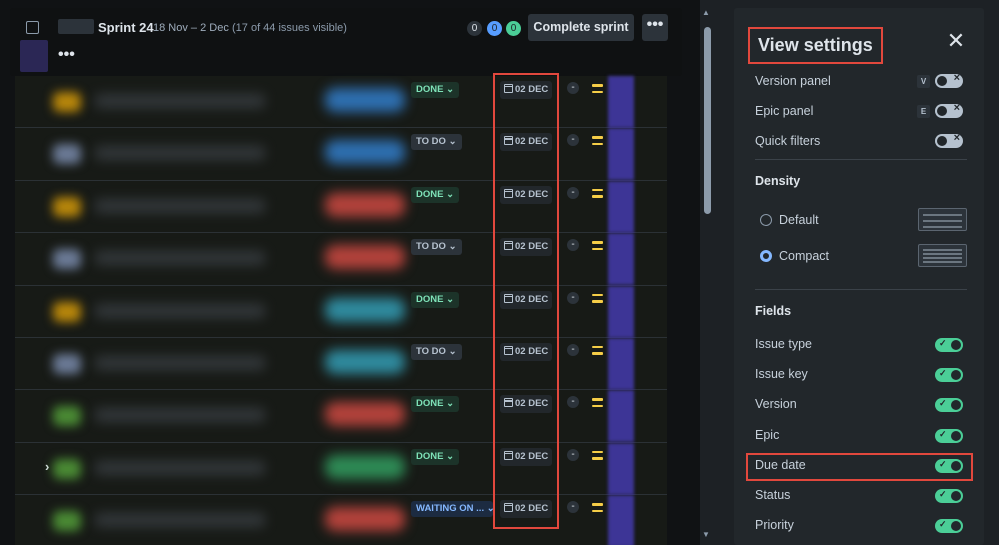  What do you see at coordinates (923, 81) in the screenshot?
I see `version-shortcut-key: V` at bounding box center [923, 81].